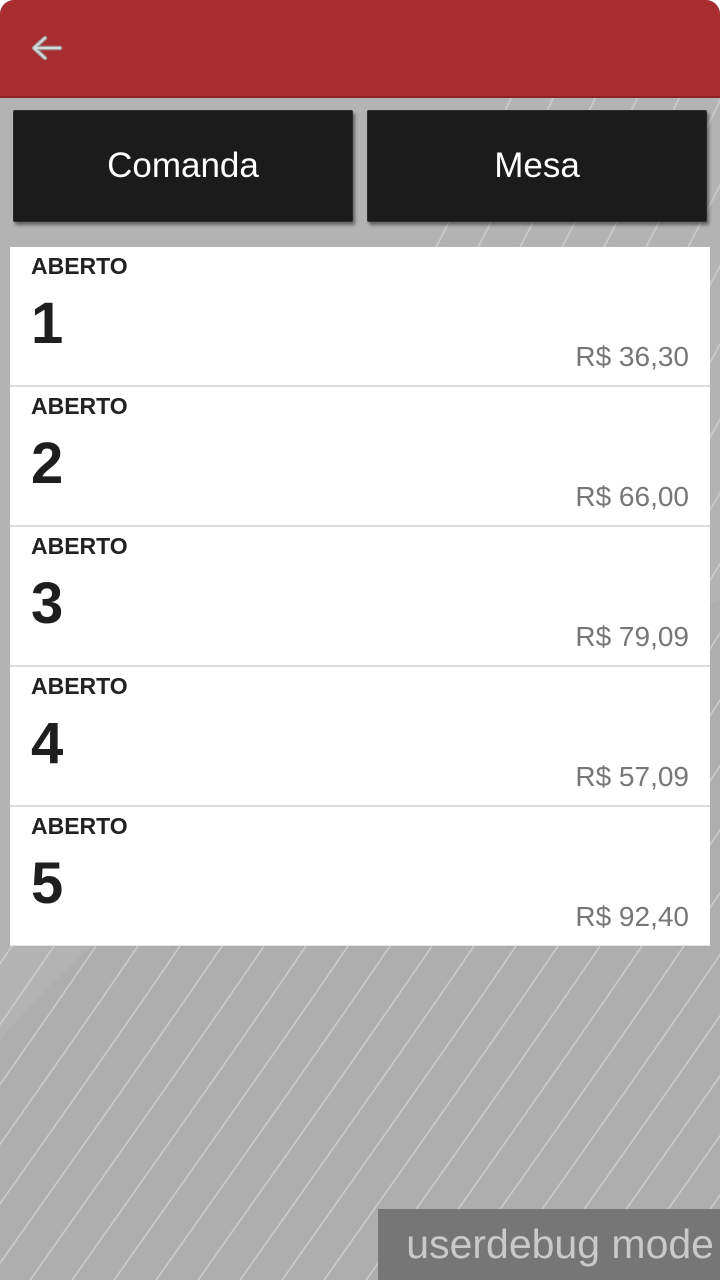  What do you see at coordinates (47, 883) in the screenshot?
I see `order-number: 5` at bounding box center [47, 883].